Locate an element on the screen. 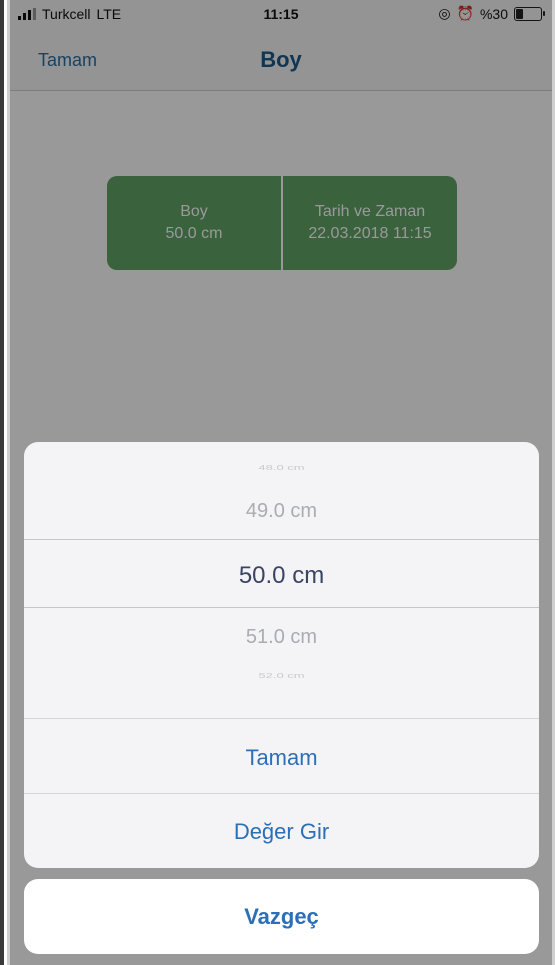 This screenshot has width=555, height=965. enter-value-button: Değer Gir is located at coordinates (281, 832).